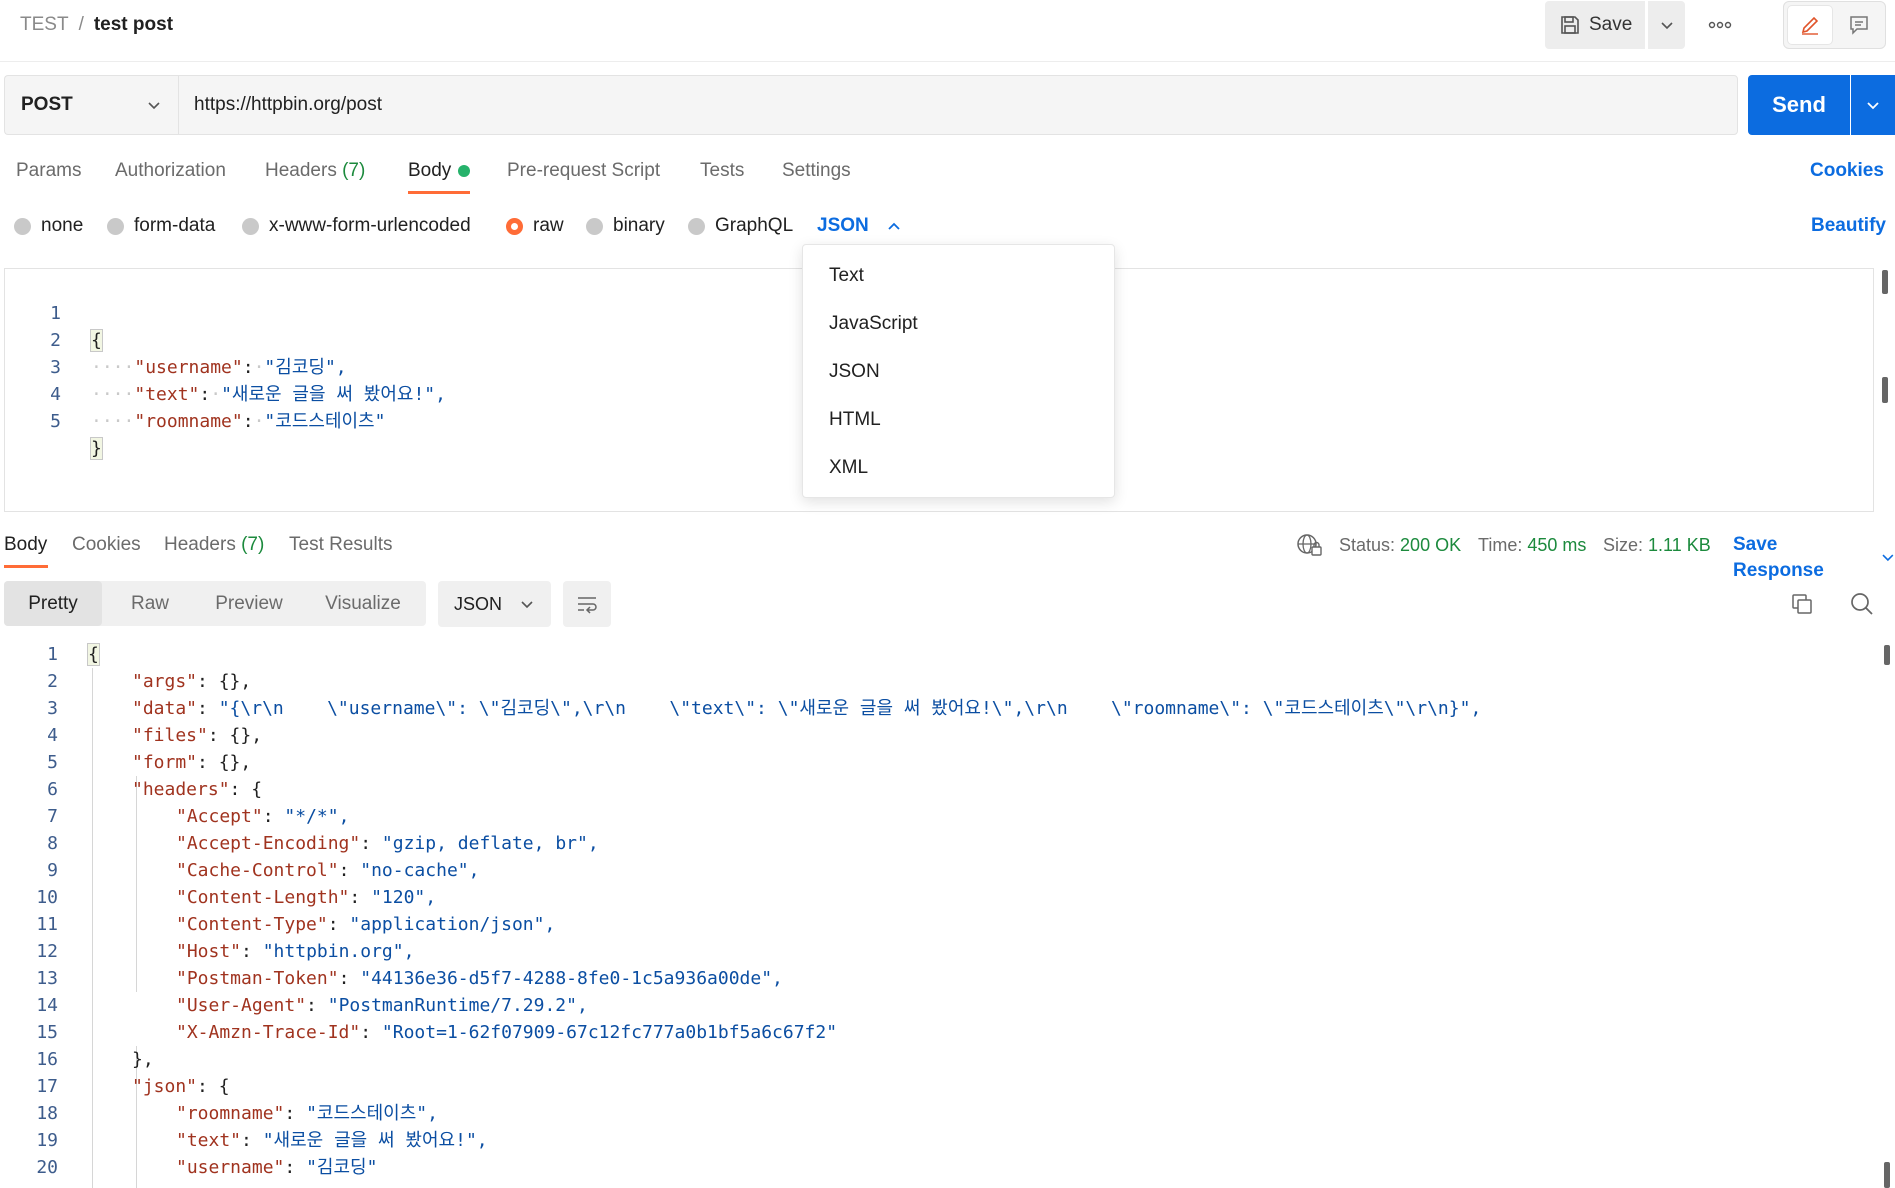 The image size is (1895, 1188). Describe the element at coordinates (859, 226) in the screenshot. I see `body-format-select: JSON` at that location.